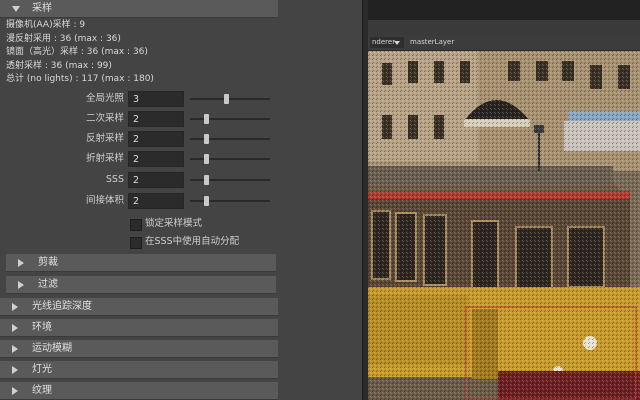  Describe the element at coordinates (226, 99) in the screenshot. I see `gi-slider-thumb` at that location.